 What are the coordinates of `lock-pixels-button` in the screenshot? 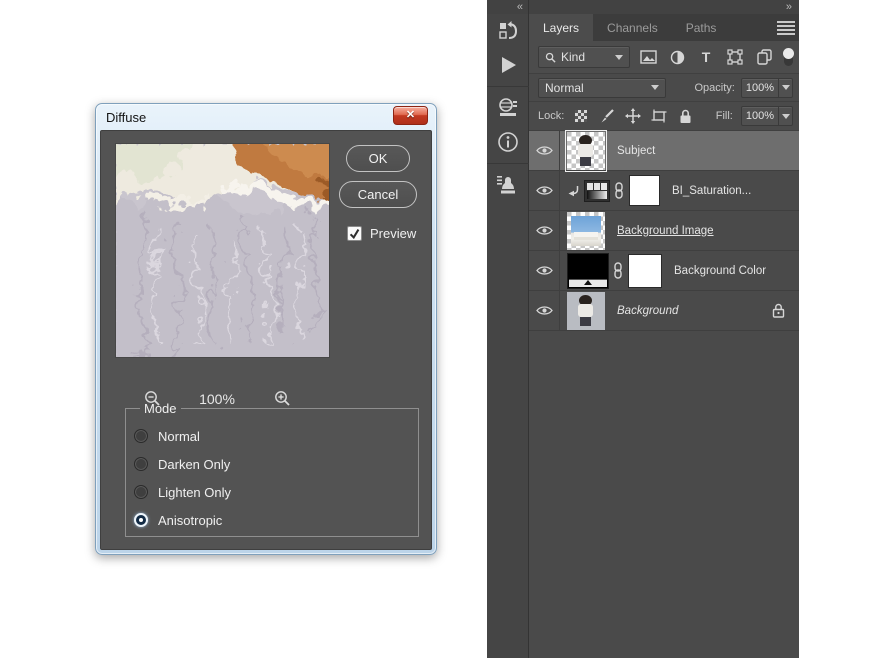 It's located at (607, 116).